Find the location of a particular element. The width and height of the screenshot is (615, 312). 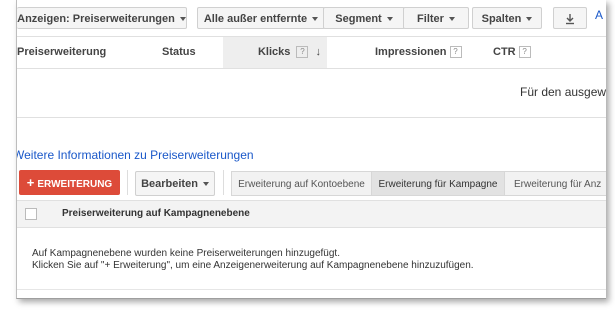

col-ctr-label: CTR is located at coordinates (504, 52).